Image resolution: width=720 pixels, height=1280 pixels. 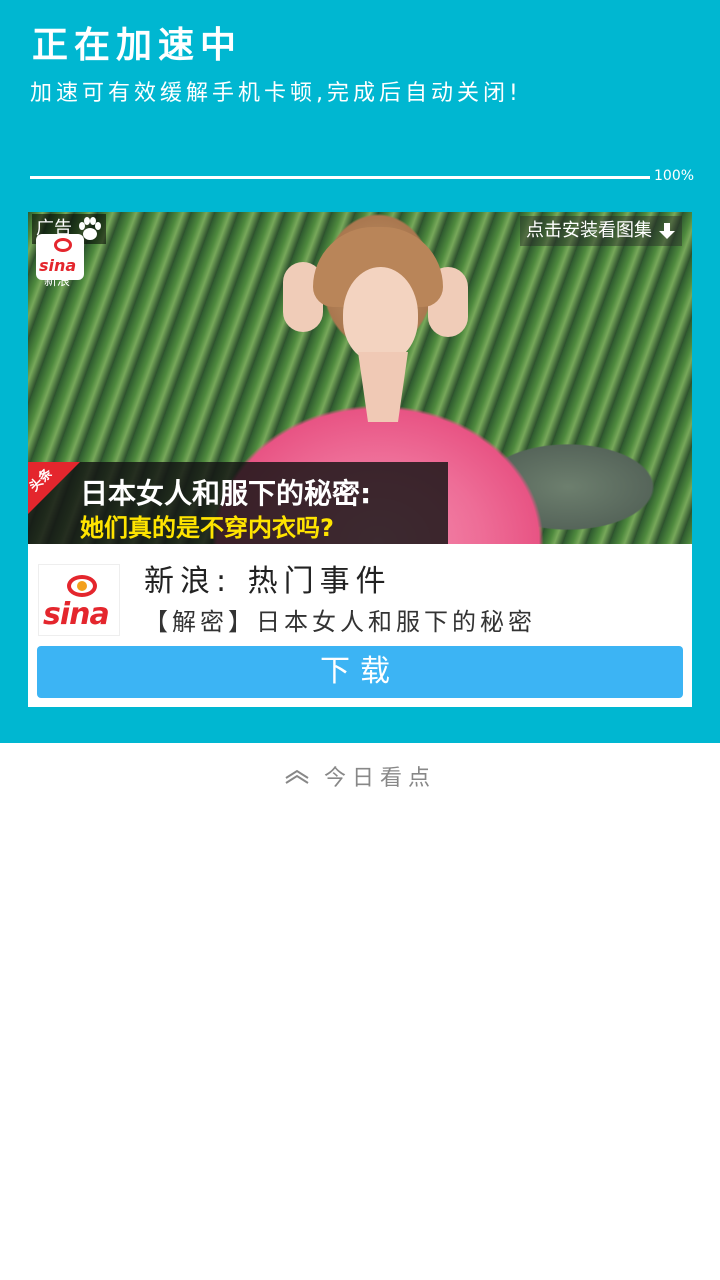 What do you see at coordinates (82, 586) in the screenshot?
I see `sina-logo-pupil` at bounding box center [82, 586].